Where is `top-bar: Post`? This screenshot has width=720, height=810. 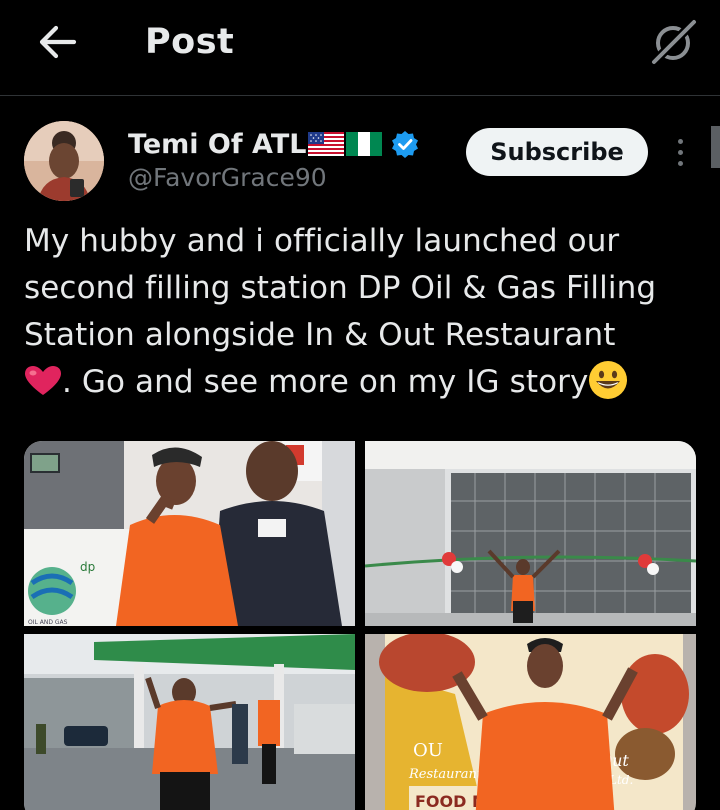
top-bar: Post is located at coordinates (360, 48).